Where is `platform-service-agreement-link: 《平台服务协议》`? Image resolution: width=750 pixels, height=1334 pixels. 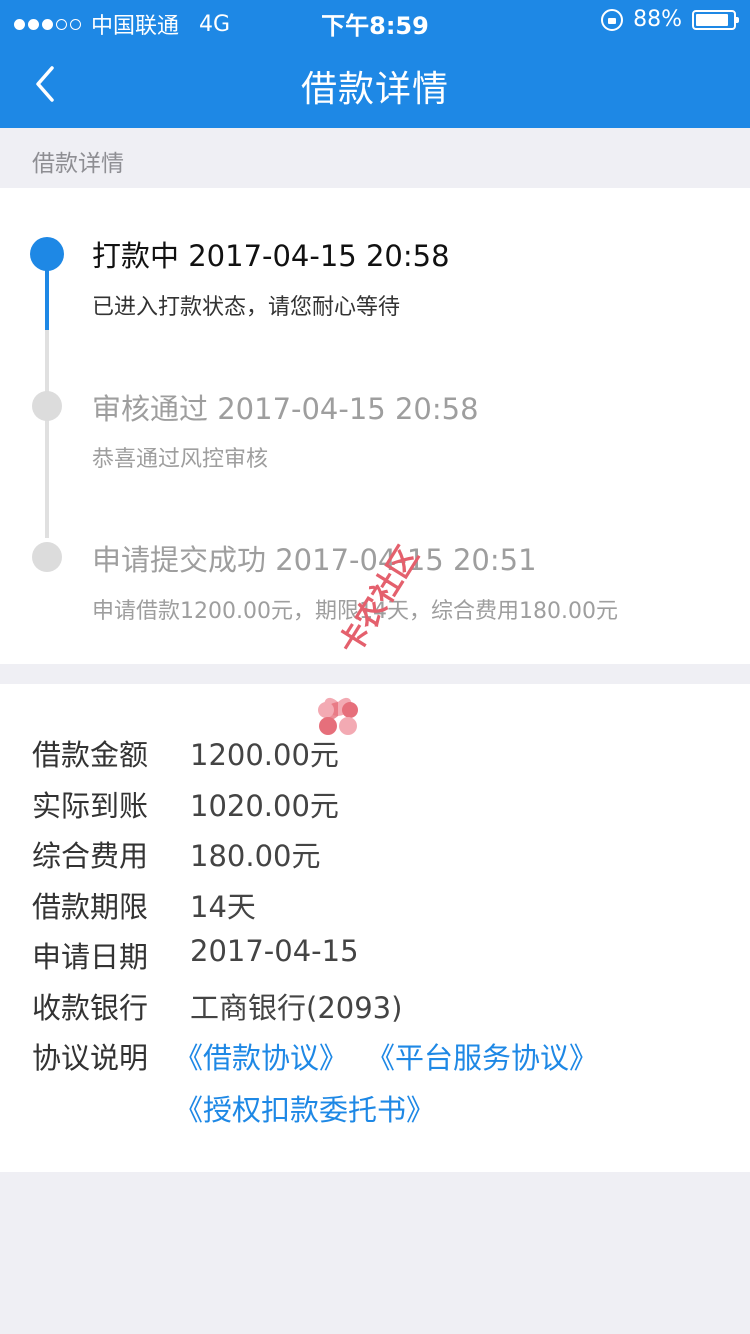
platform-service-agreement-link: 《平台服务协议》 is located at coordinates (482, 1056).